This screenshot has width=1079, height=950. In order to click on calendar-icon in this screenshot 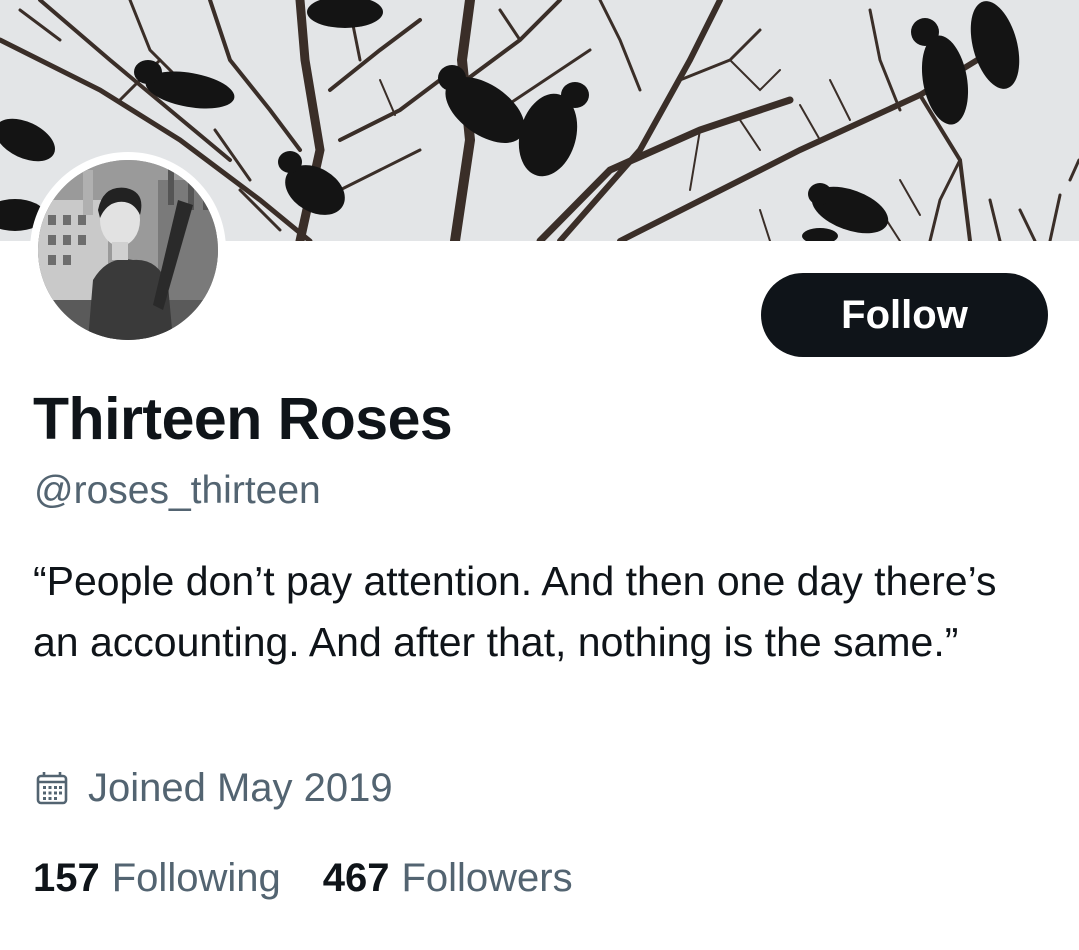, I will do `click(52, 788)`.